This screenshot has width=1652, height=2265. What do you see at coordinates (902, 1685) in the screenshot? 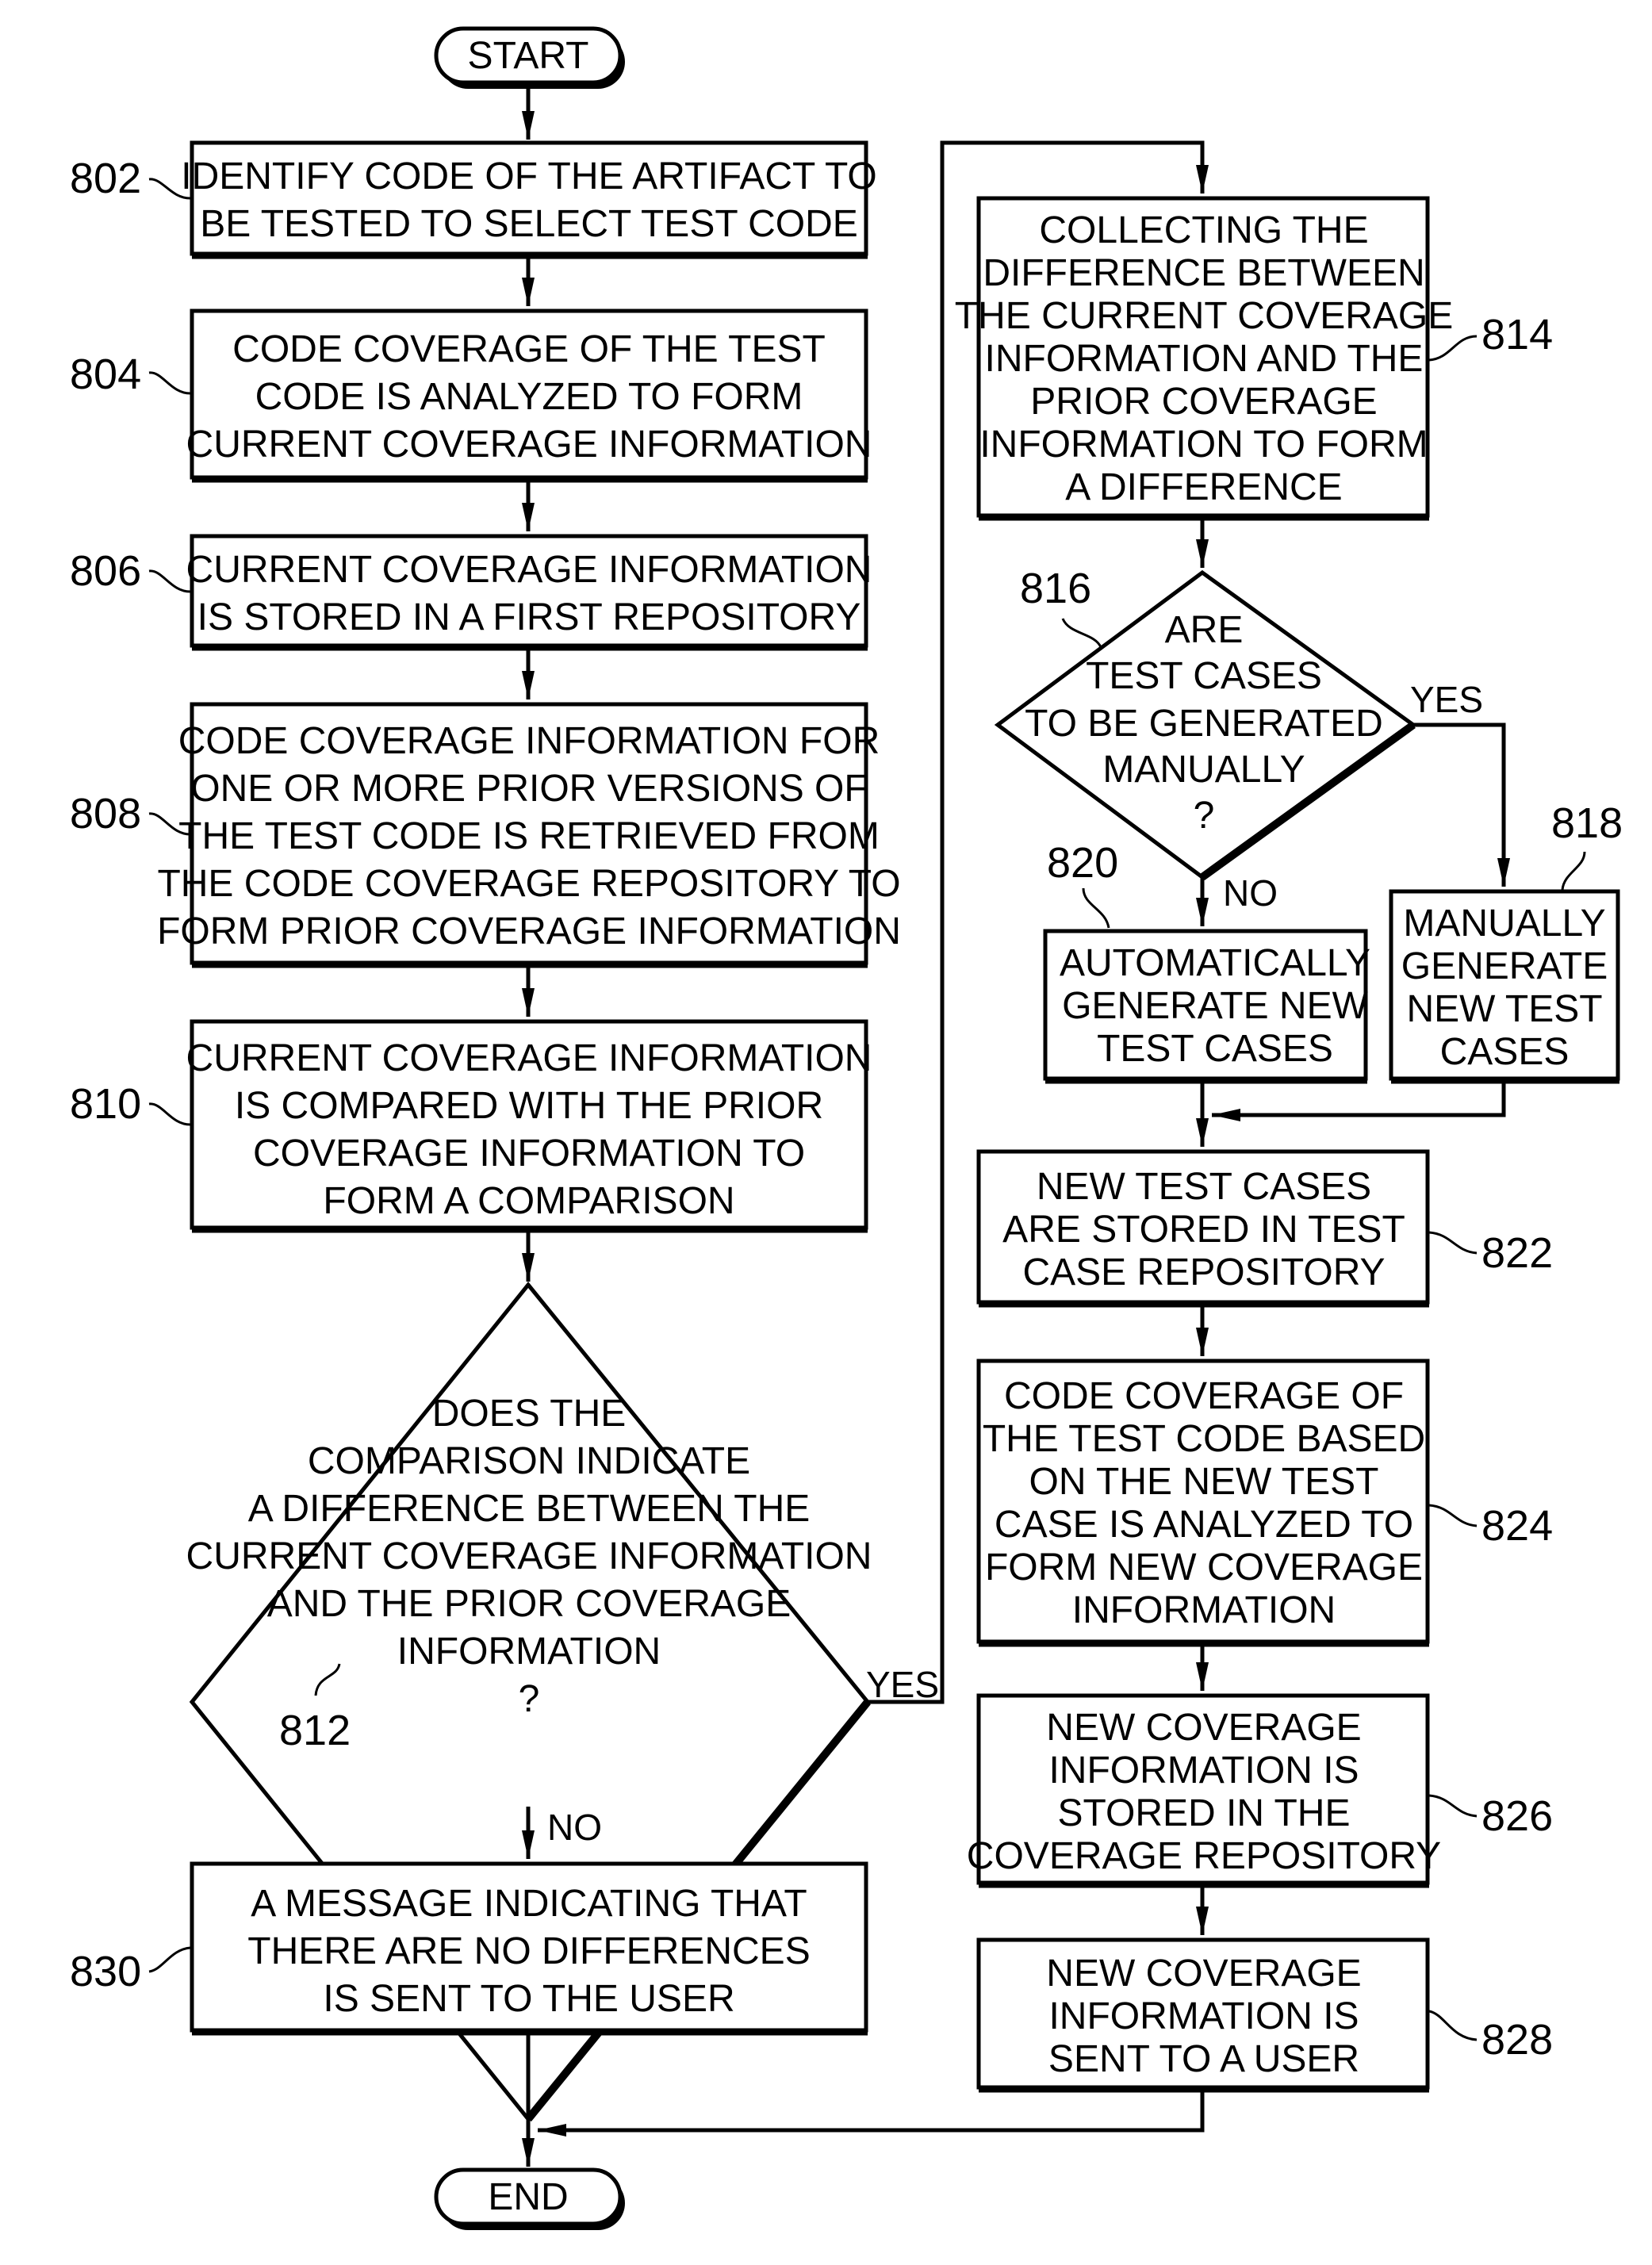
I see `decision-812-yes-label: YES` at bounding box center [902, 1685].